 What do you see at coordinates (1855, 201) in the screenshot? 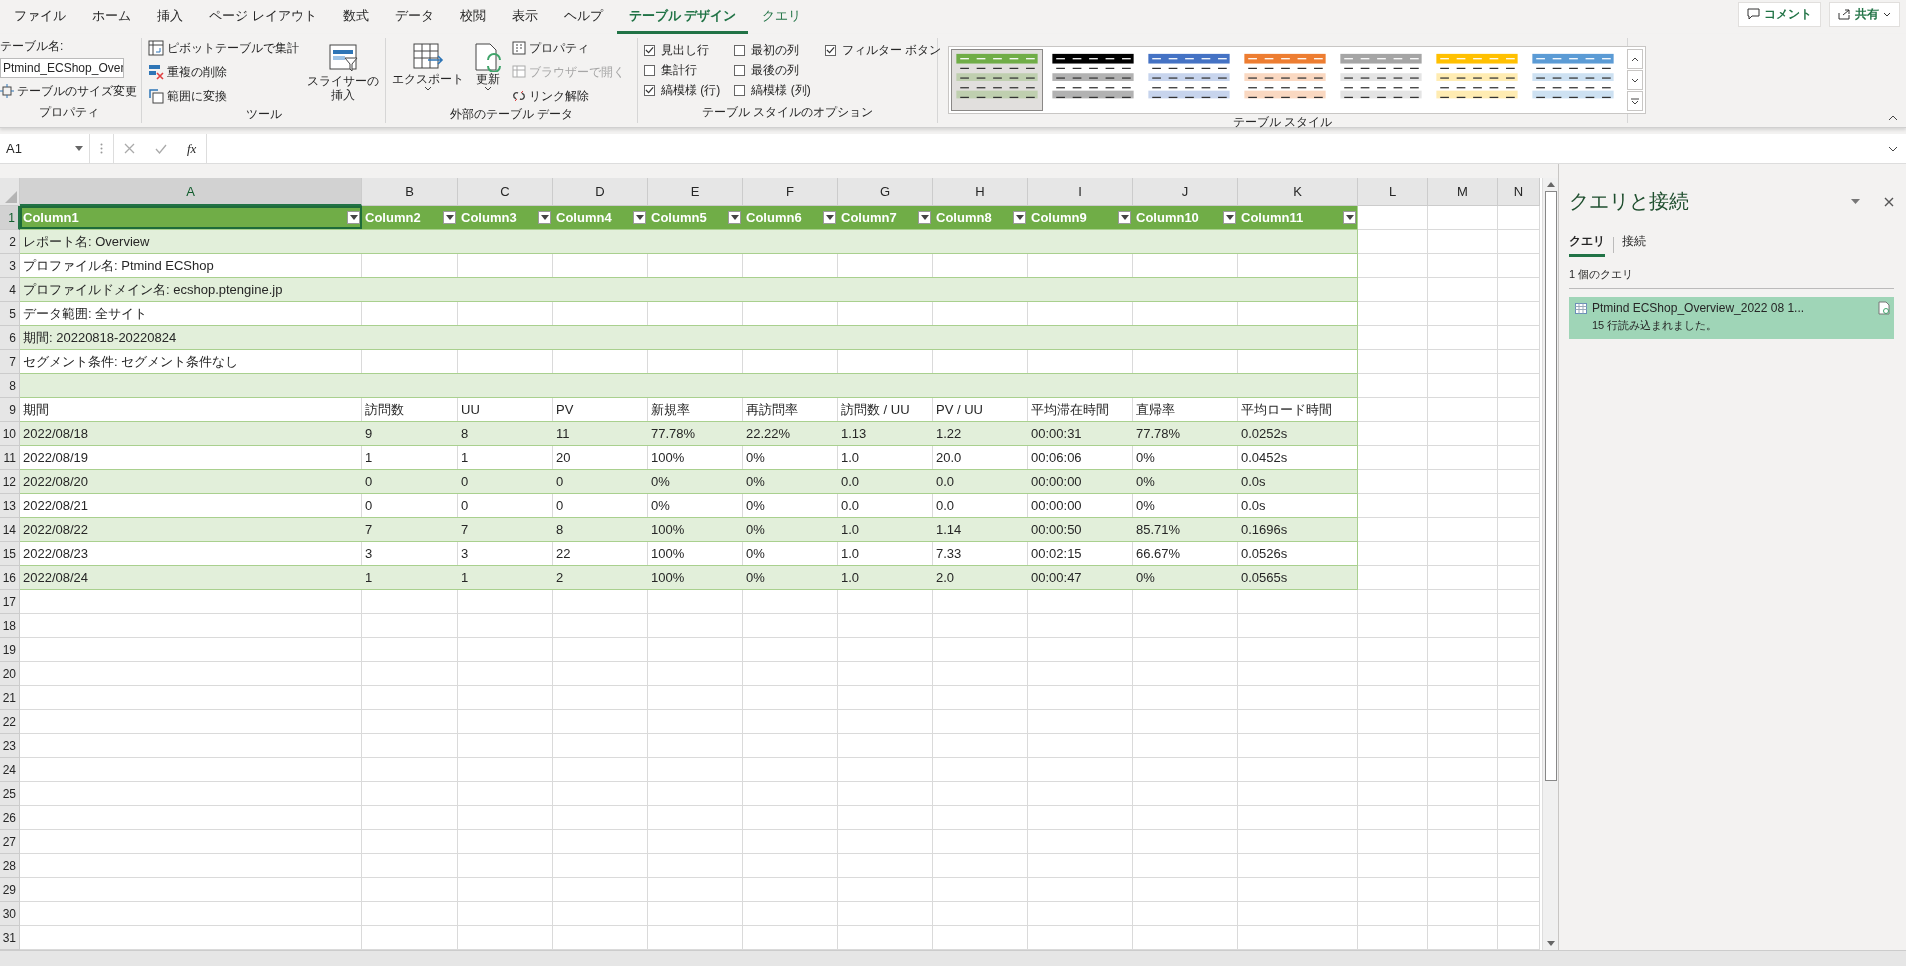
I see `dropdown-caret-icon` at bounding box center [1855, 201].